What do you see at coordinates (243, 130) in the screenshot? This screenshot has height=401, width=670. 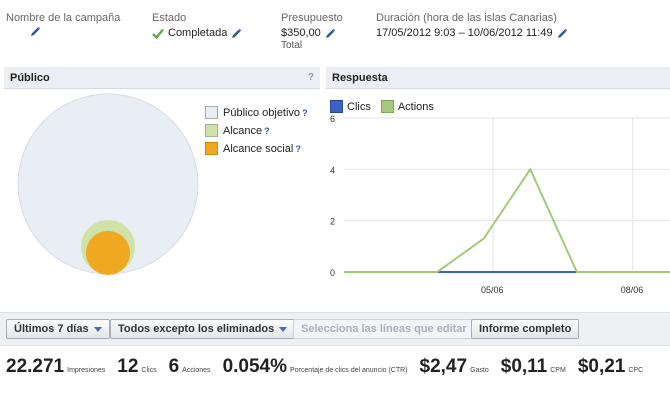 I see `reach-label: Alcance` at bounding box center [243, 130].